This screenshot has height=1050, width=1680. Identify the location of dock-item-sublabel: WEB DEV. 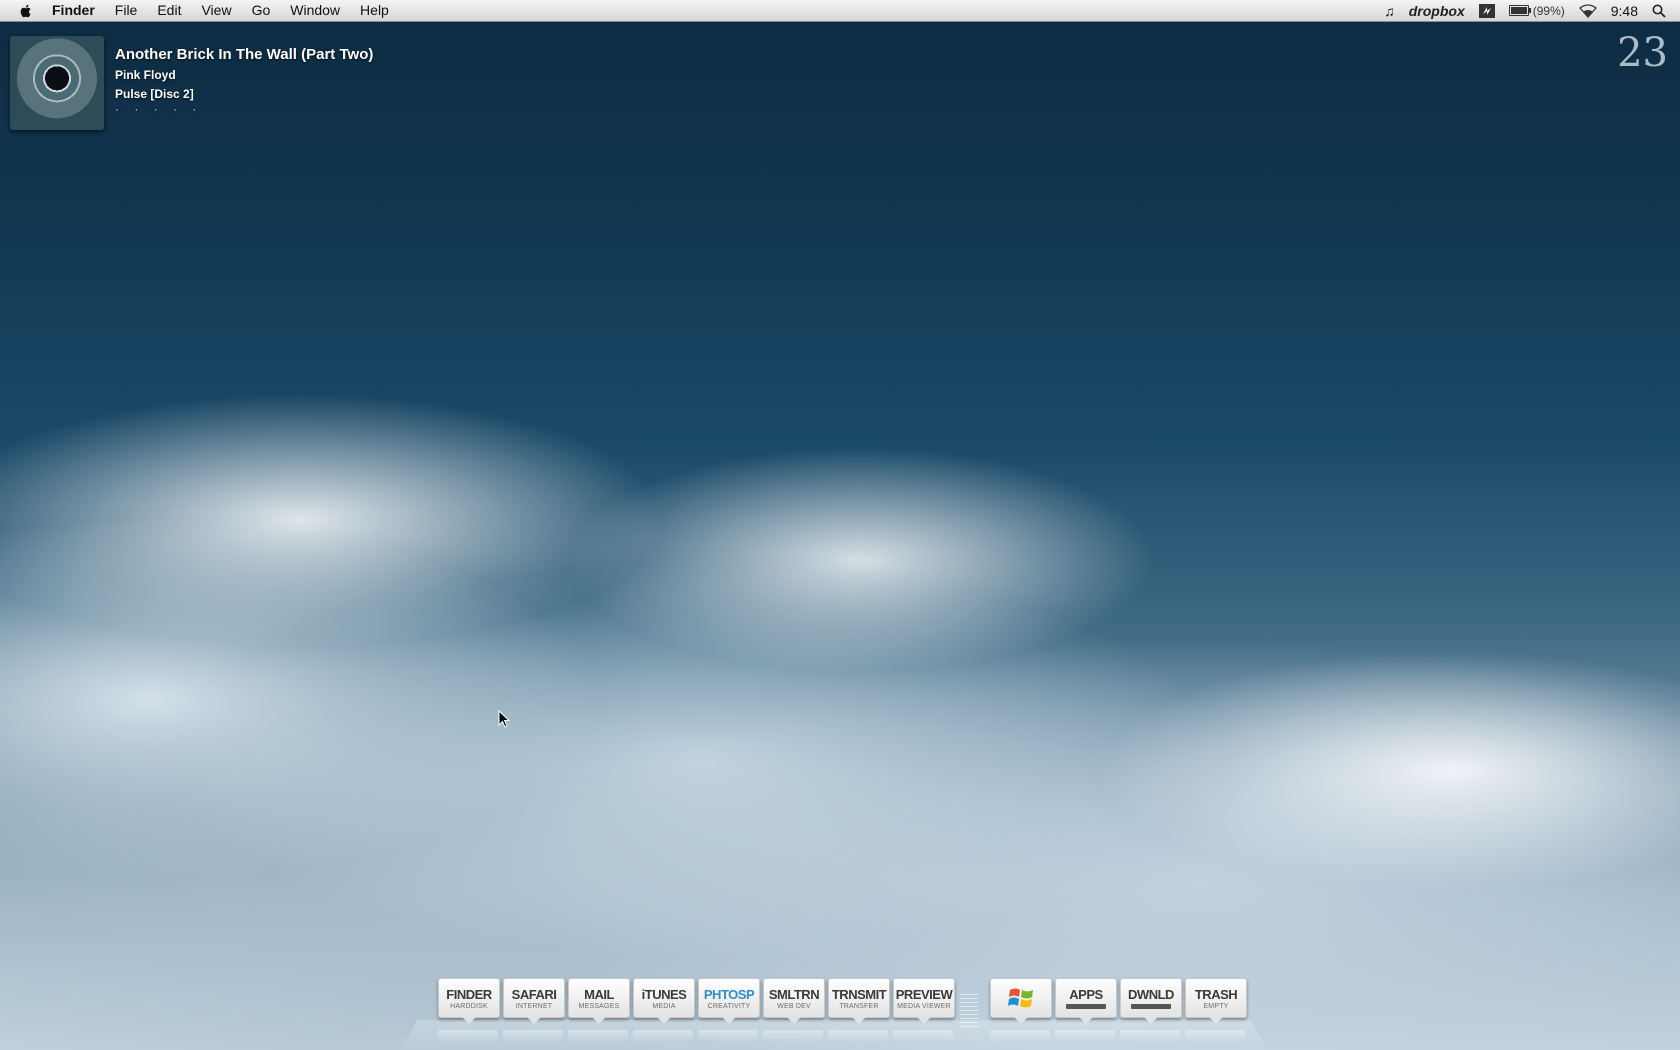
(794, 1006).